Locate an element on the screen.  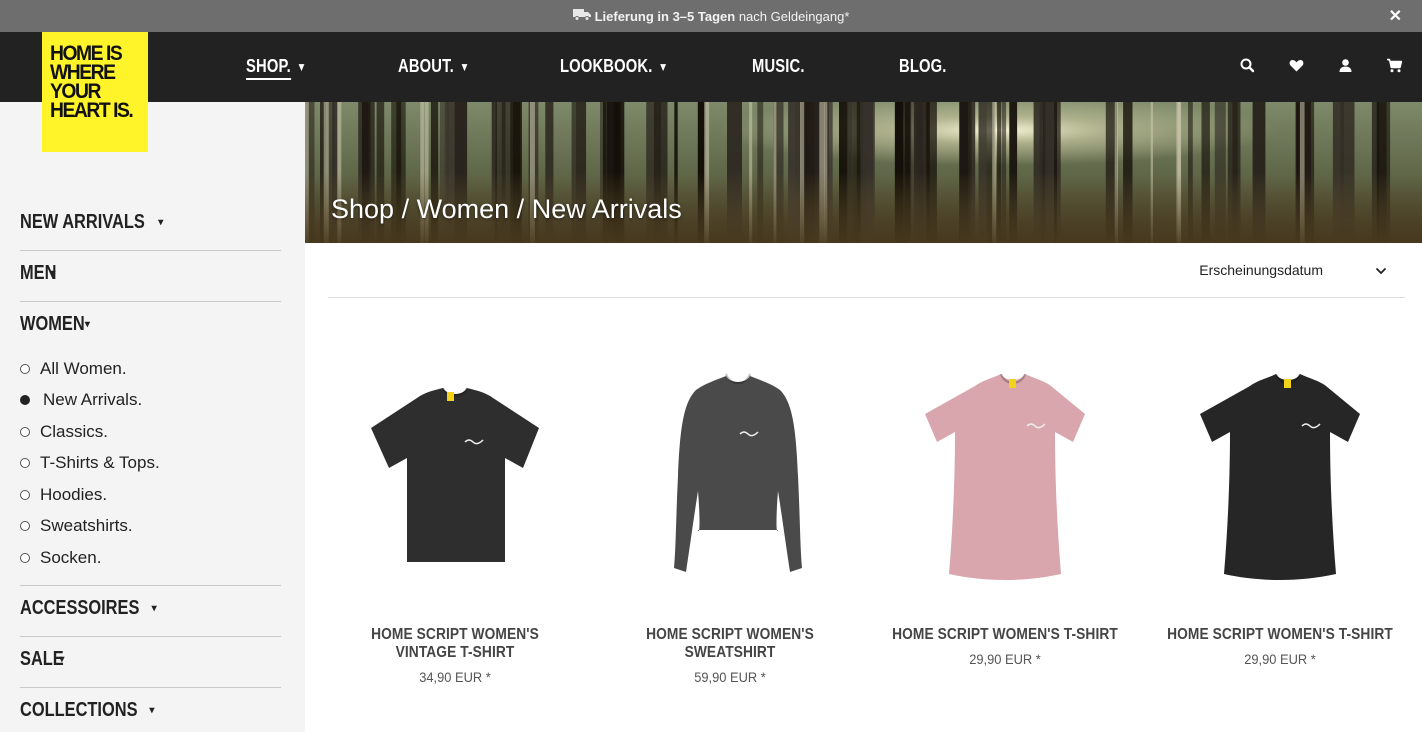
subcategory-socken: Socken. is located at coordinates (60, 558).